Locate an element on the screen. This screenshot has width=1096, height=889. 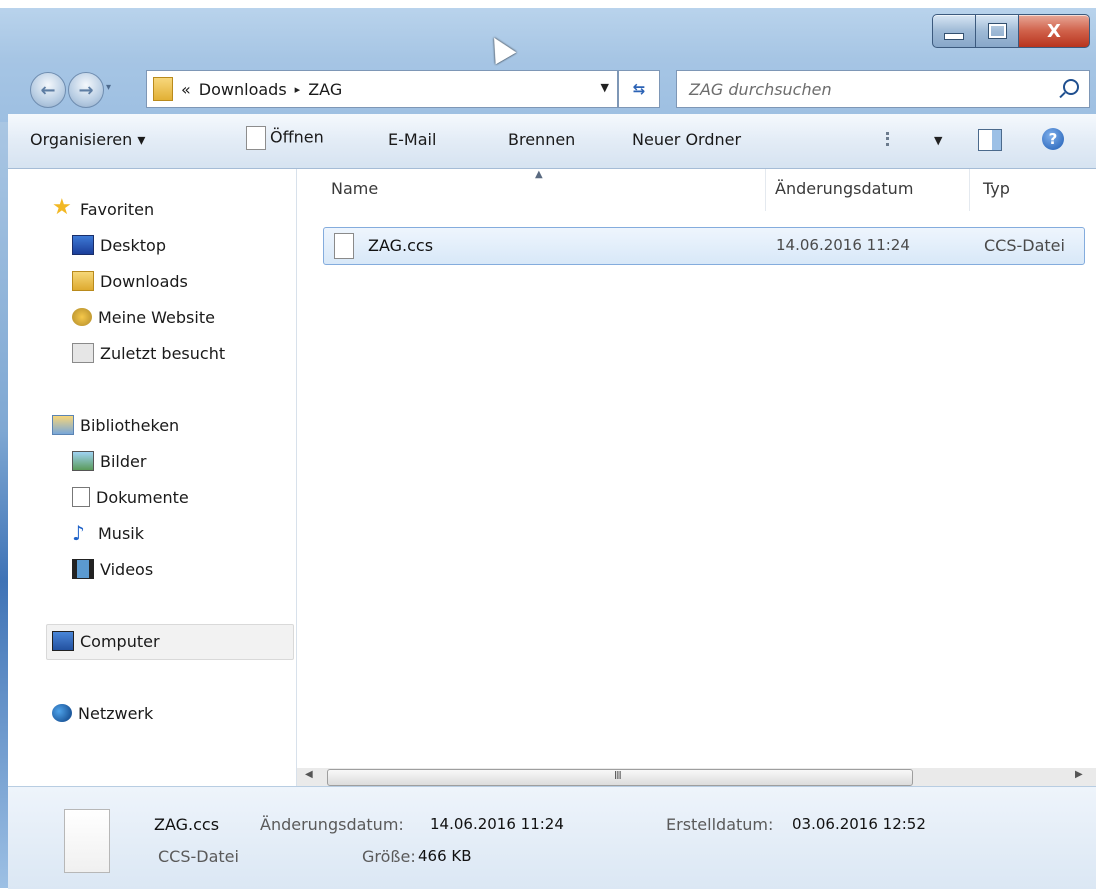
sort-ascending-icon: ▲ is located at coordinates (539, 174).